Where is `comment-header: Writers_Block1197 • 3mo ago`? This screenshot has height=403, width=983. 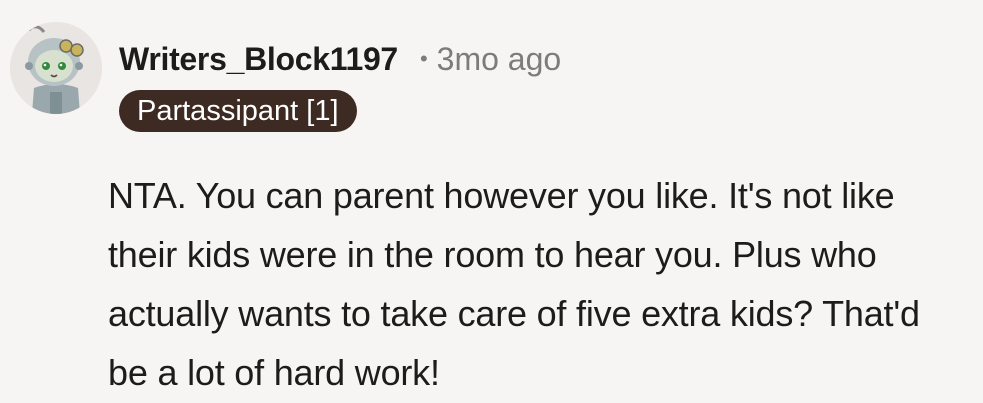 comment-header: Writers_Block1197 • 3mo ago is located at coordinates (340, 59).